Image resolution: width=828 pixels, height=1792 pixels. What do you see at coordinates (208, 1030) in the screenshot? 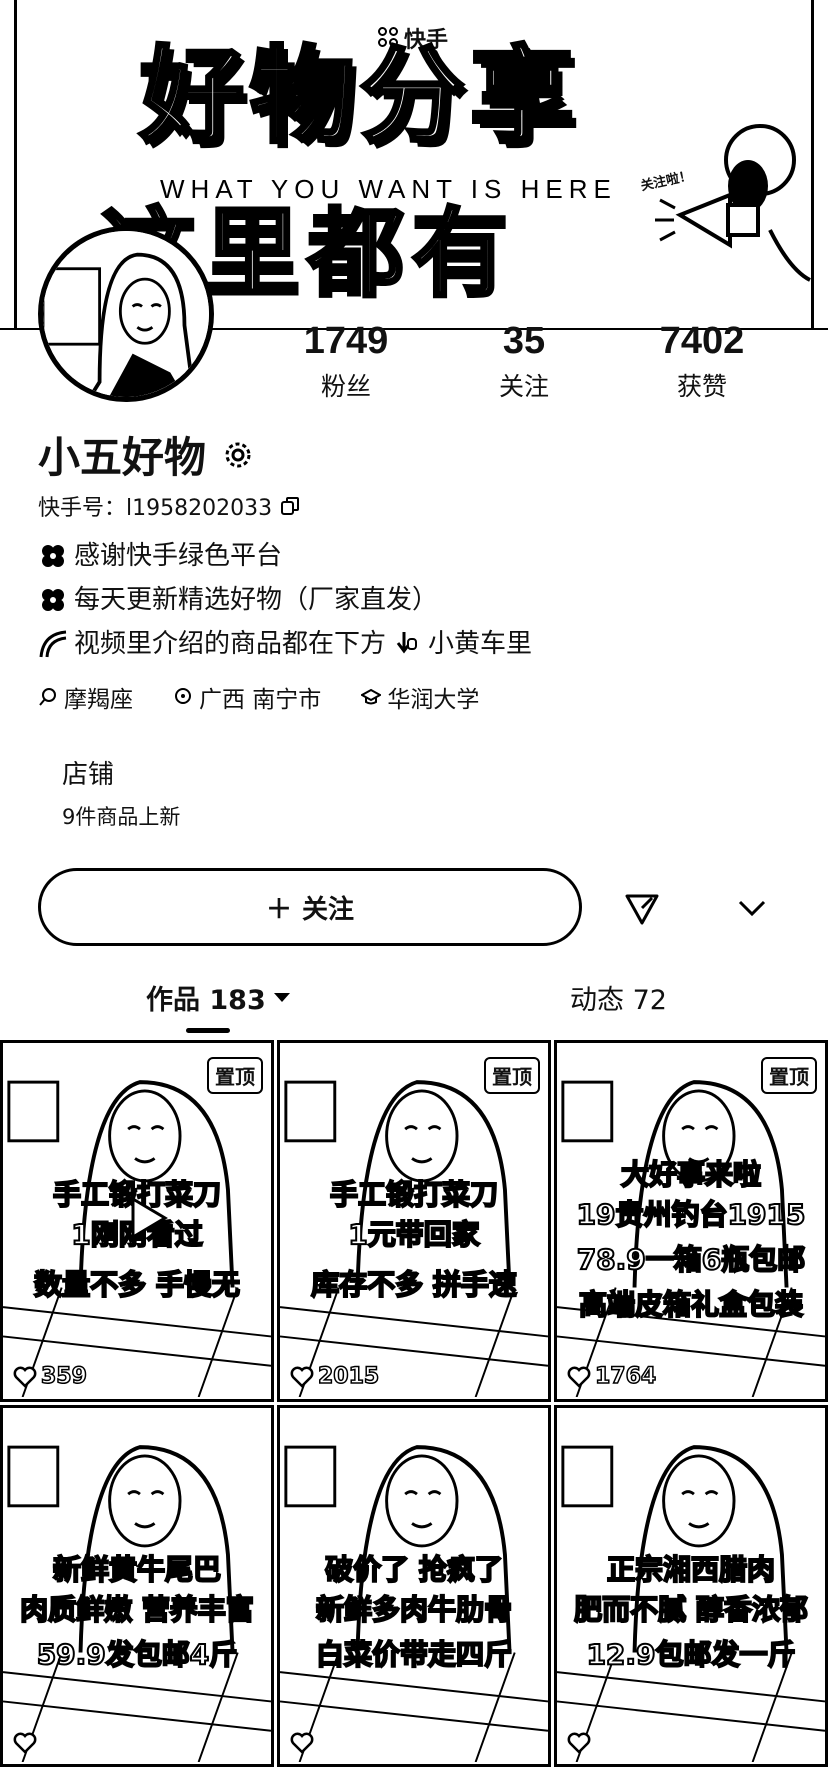
I see `tab-active-indicator` at bounding box center [208, 1030].